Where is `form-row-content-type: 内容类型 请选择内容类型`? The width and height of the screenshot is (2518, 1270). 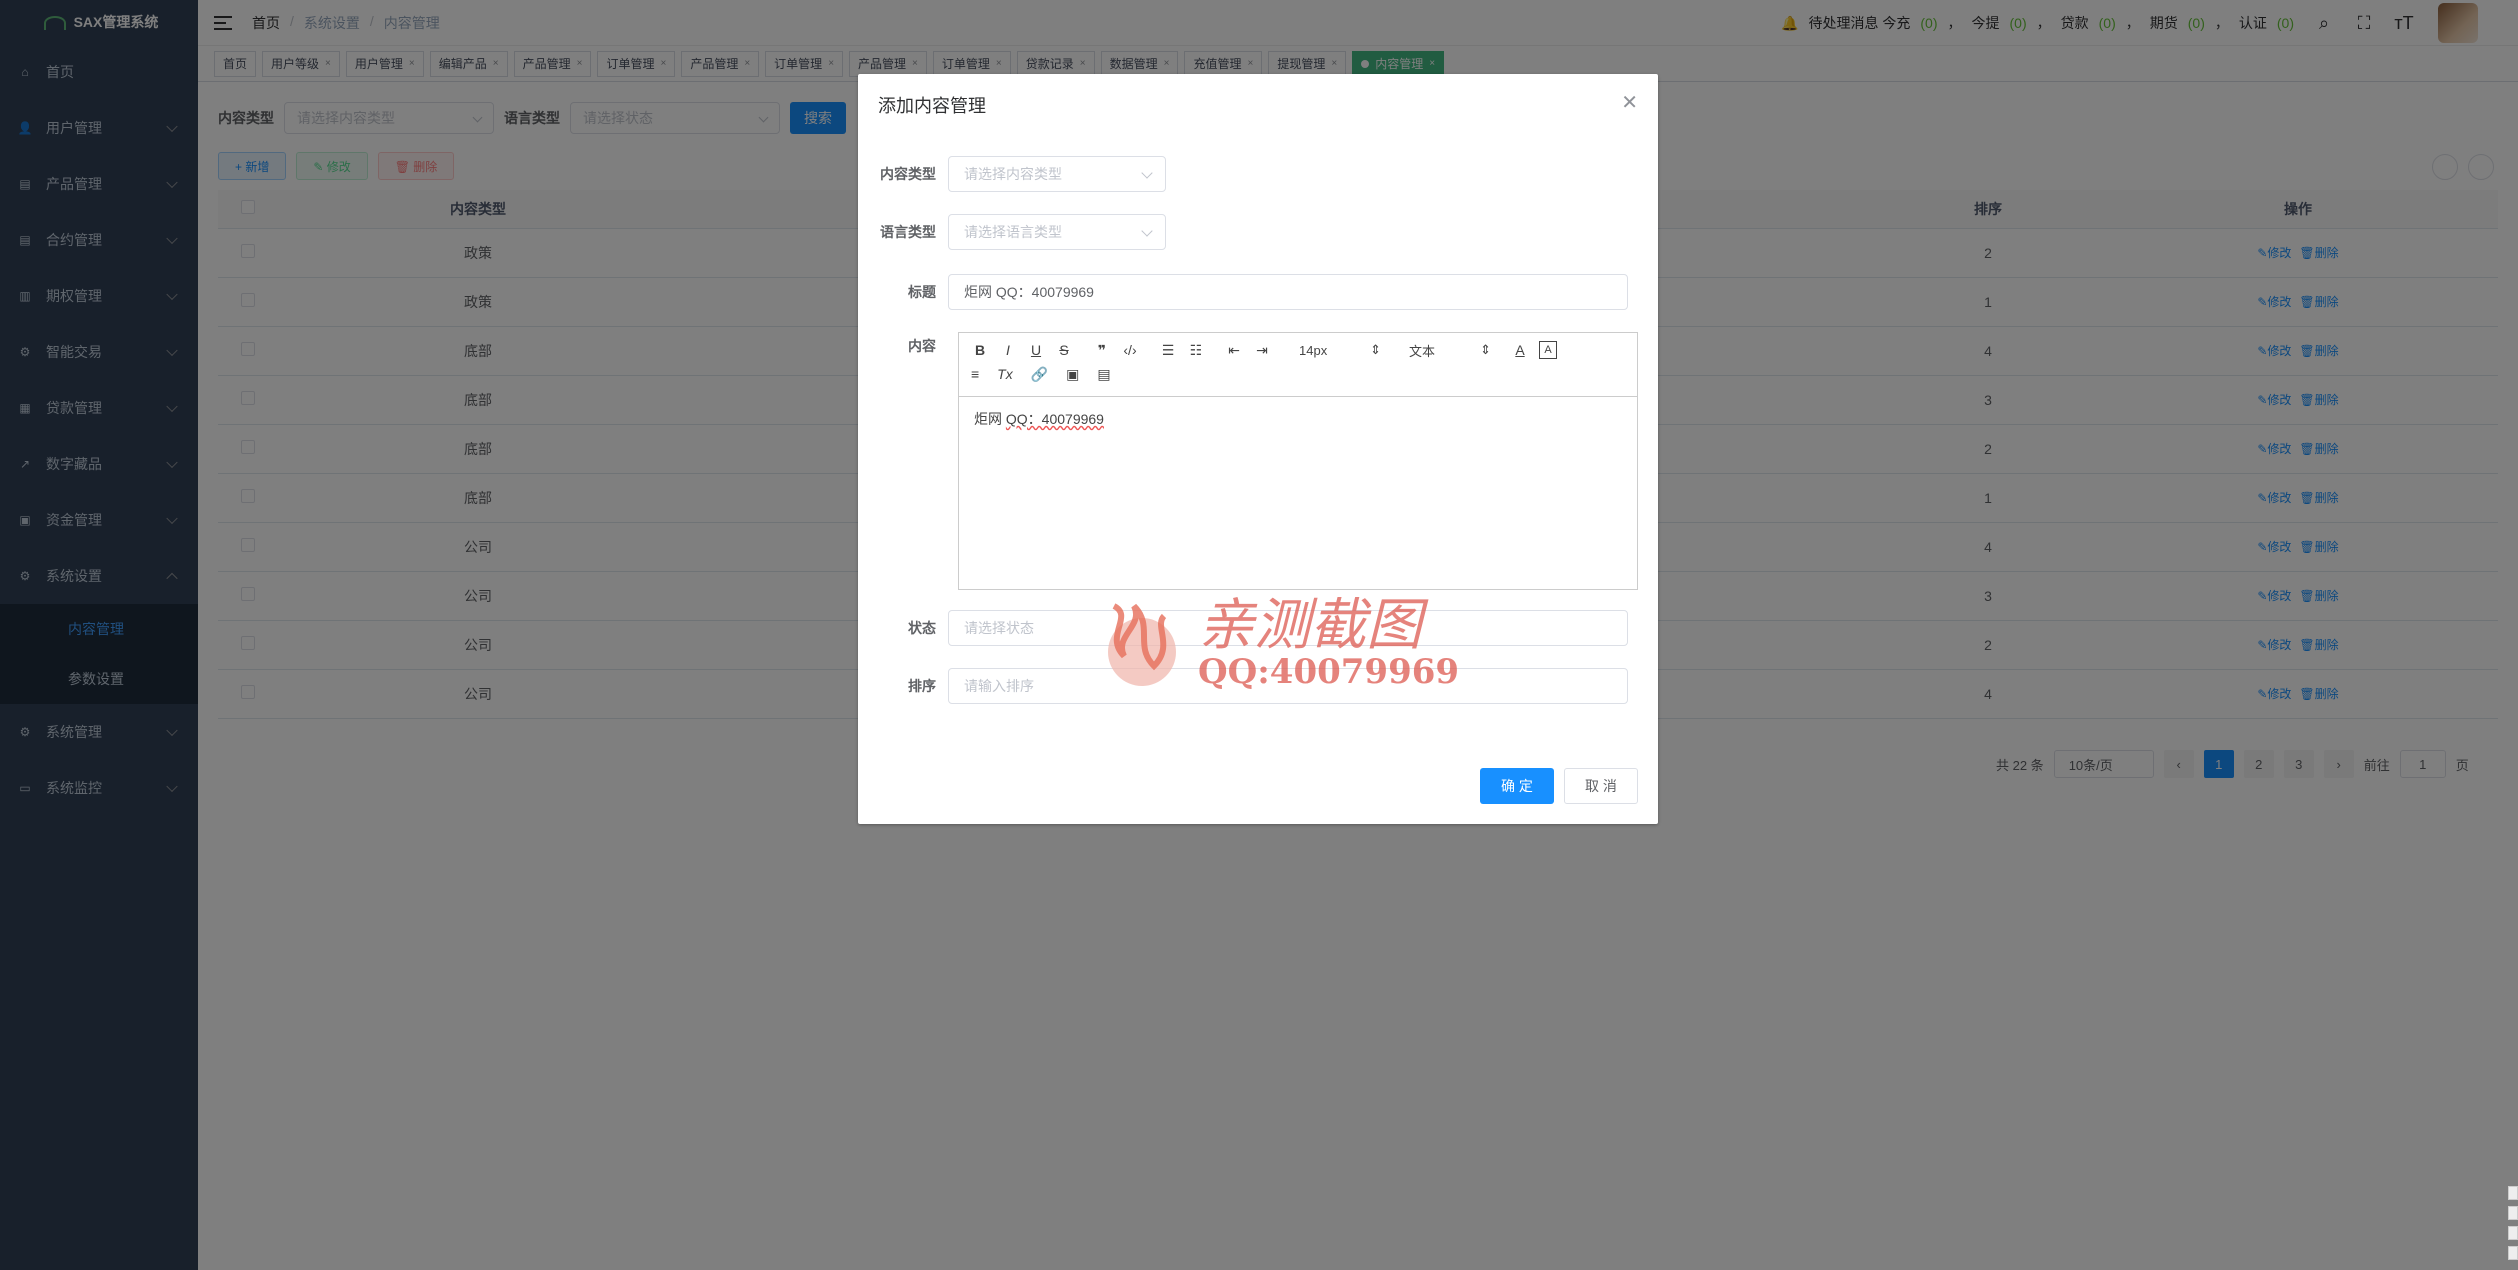
form-row-content-type: 内容类型 请选择内容类型 is located at coordinates (1012, 174).